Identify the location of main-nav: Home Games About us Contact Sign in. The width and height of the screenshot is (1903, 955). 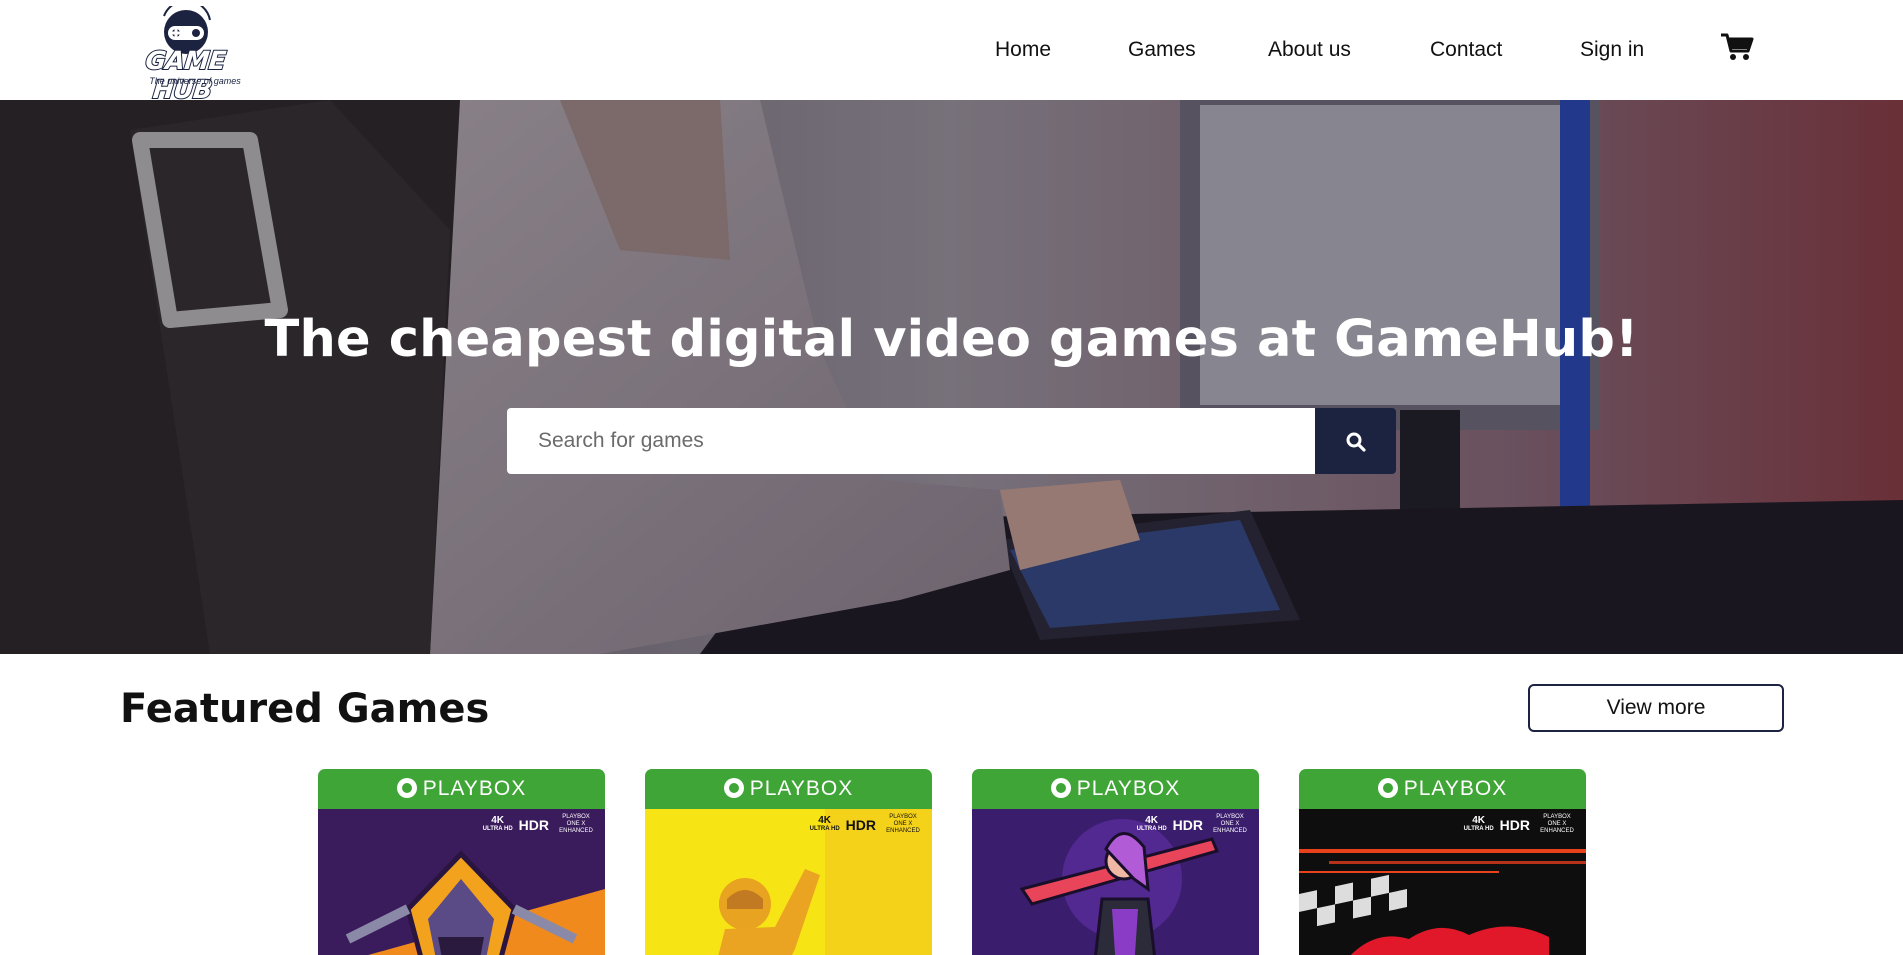
(951, 50).